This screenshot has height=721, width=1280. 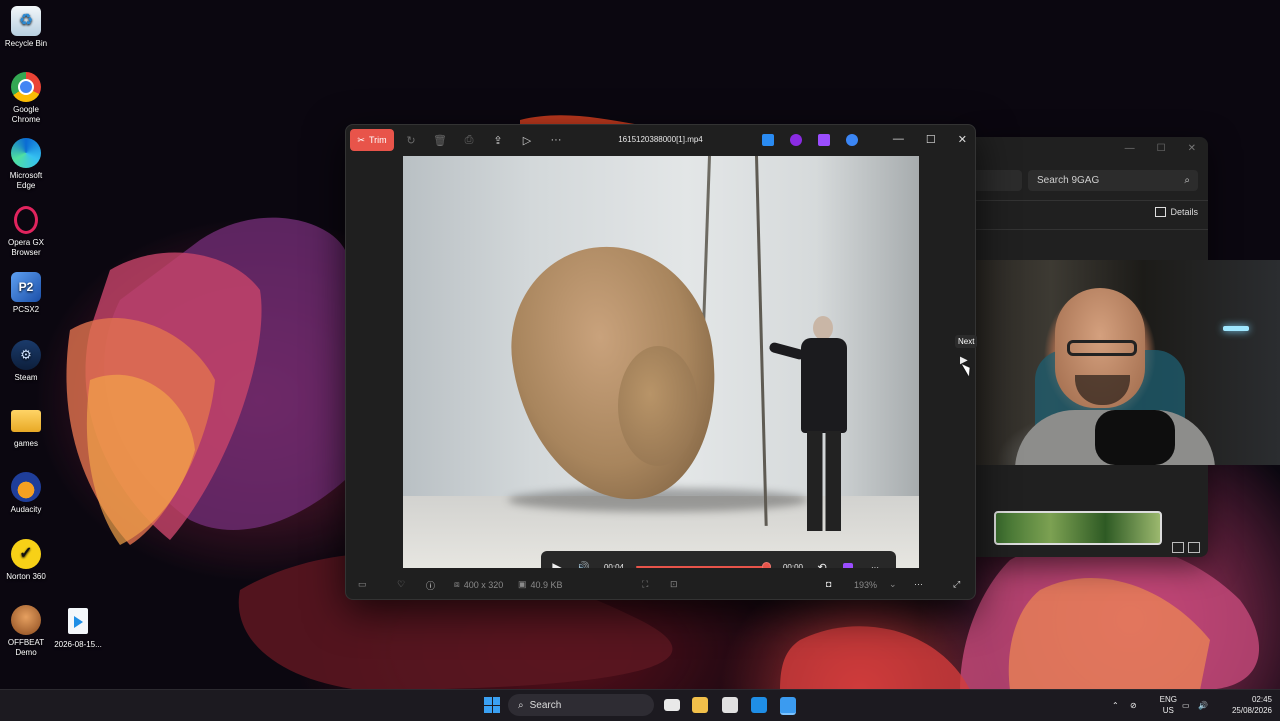 I want to click on window-controls: — ☐ ✕, so click(x=930, y=139).